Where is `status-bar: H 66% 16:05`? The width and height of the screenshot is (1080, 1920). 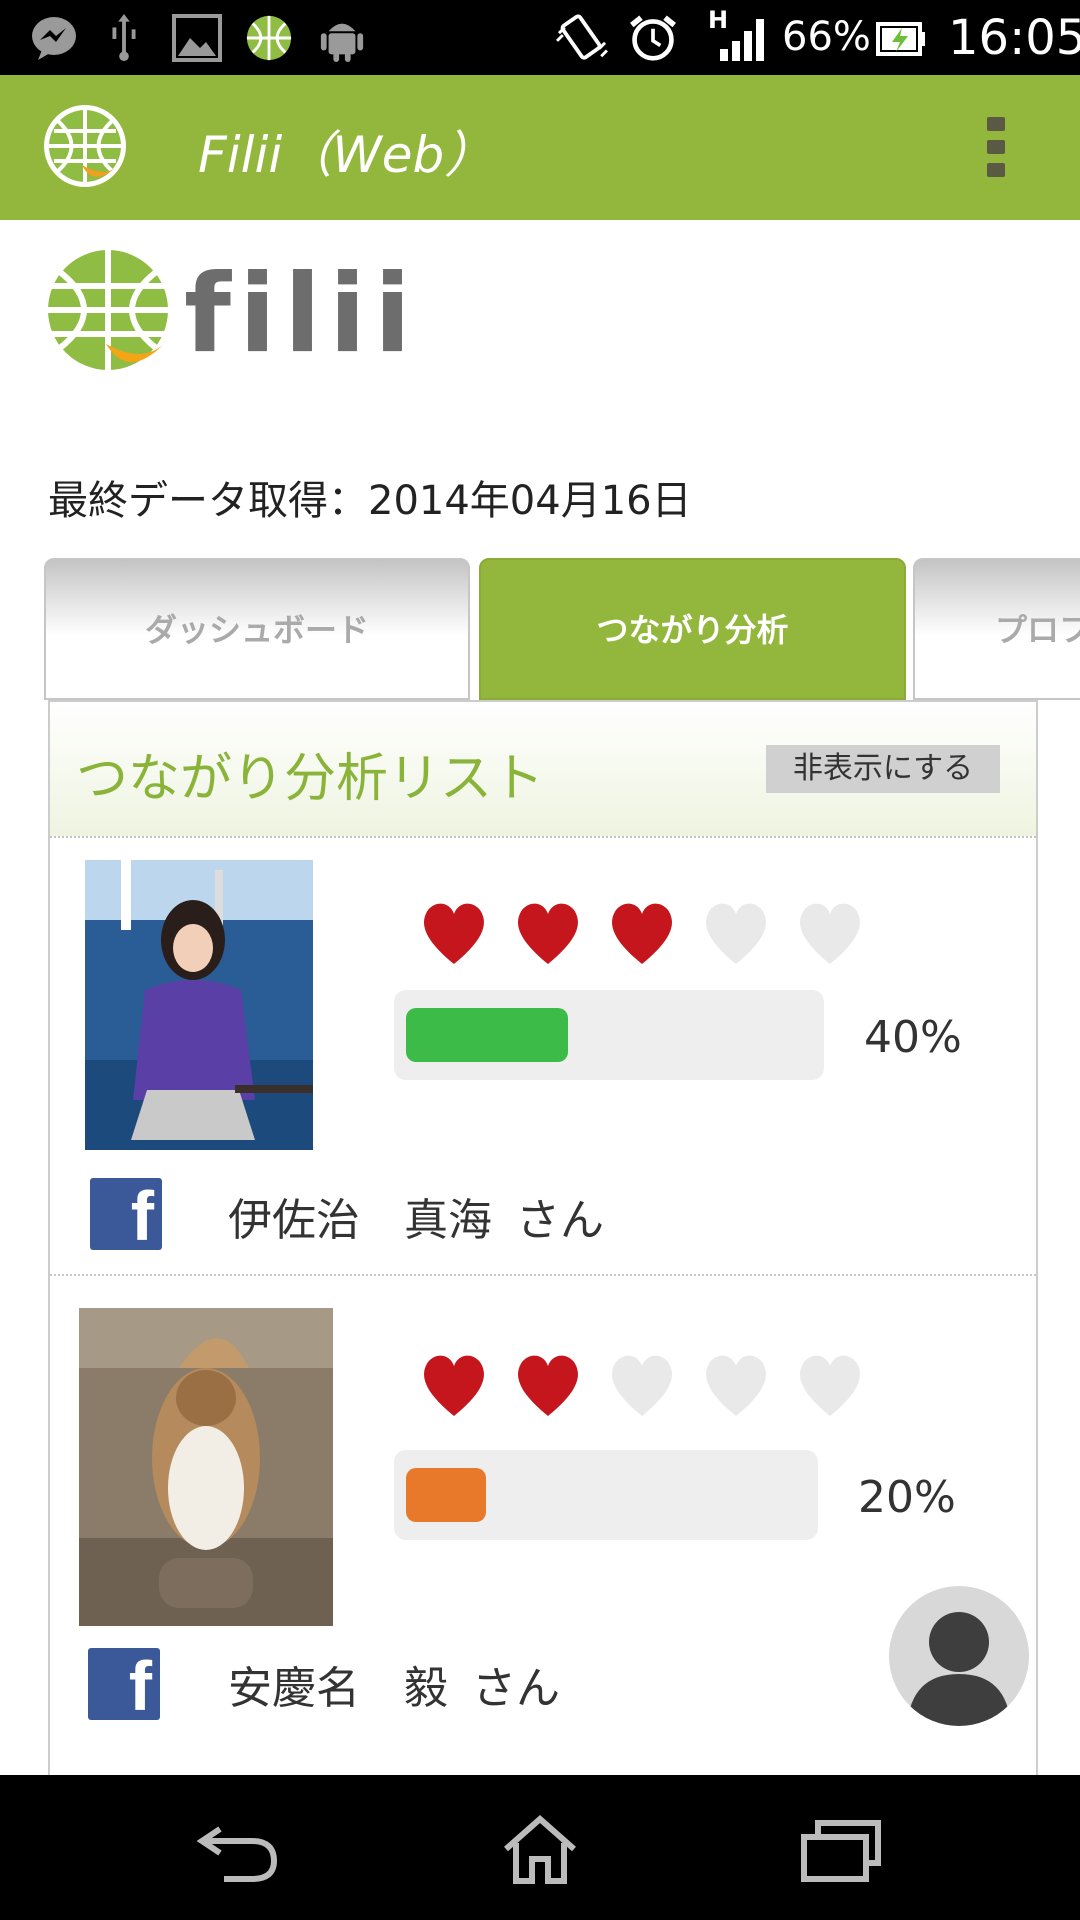
status-bar: H 66% 16:05 is located at coordinates (540, 37).